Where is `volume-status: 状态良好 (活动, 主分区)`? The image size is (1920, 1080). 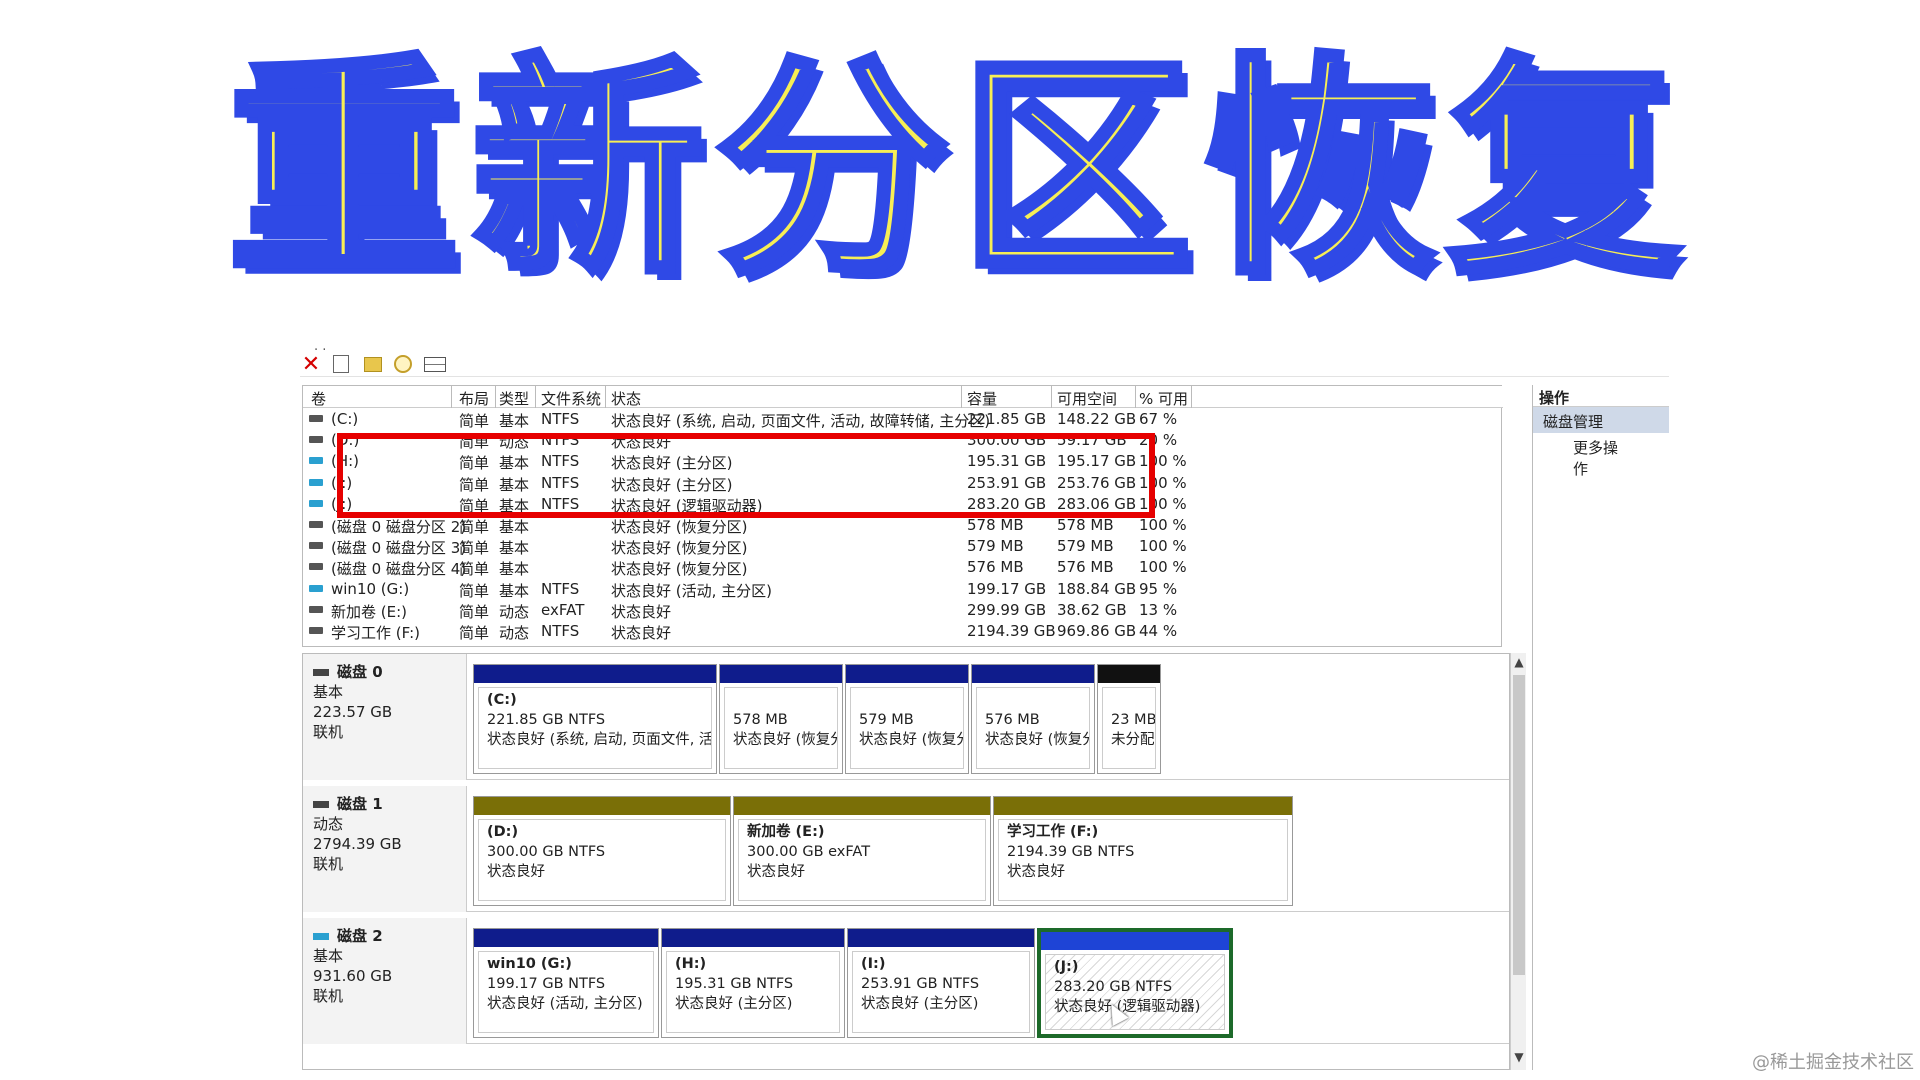
volume-status: 状态良好 (活动, 主分区) is located at coordinates (692, 590).